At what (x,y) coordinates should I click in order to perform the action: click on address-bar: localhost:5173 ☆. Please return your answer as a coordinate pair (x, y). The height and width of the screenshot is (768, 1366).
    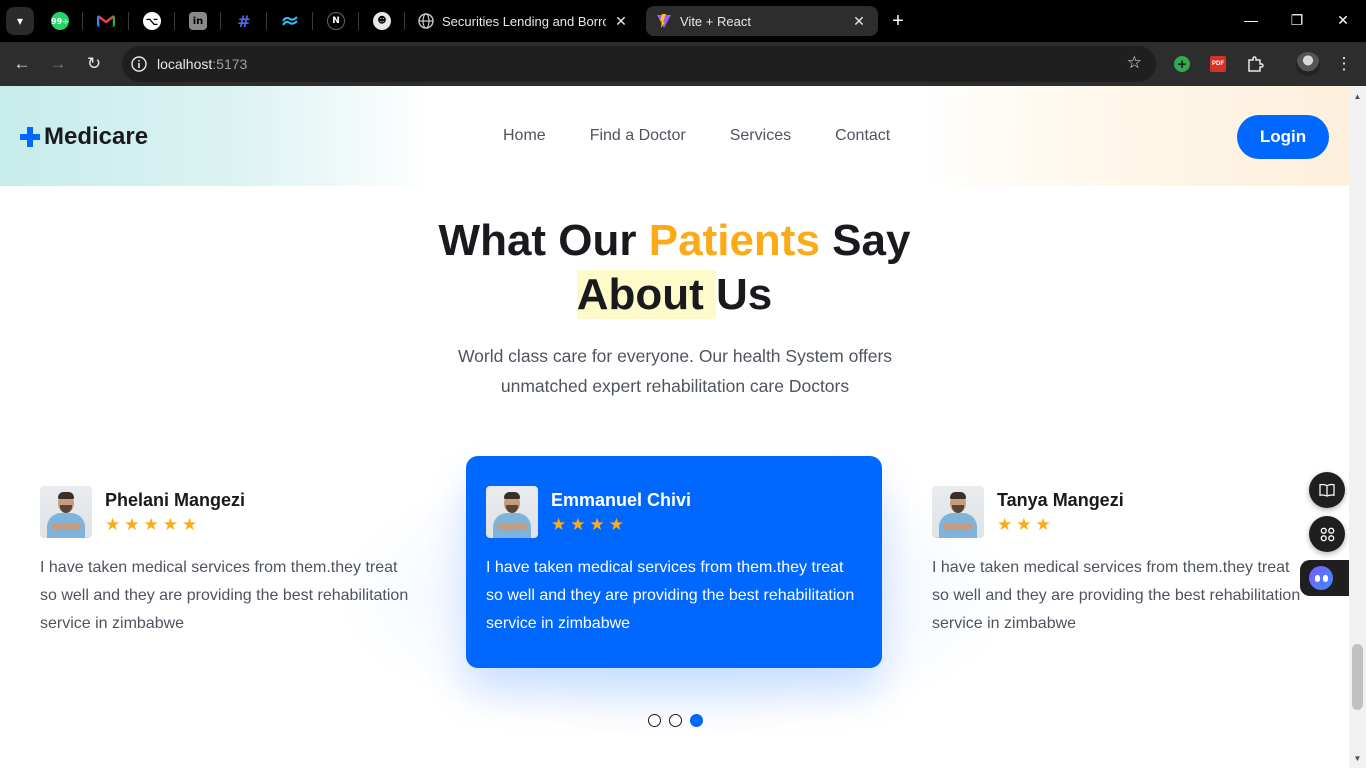
    Looking at the image, I should click on (639, 64).